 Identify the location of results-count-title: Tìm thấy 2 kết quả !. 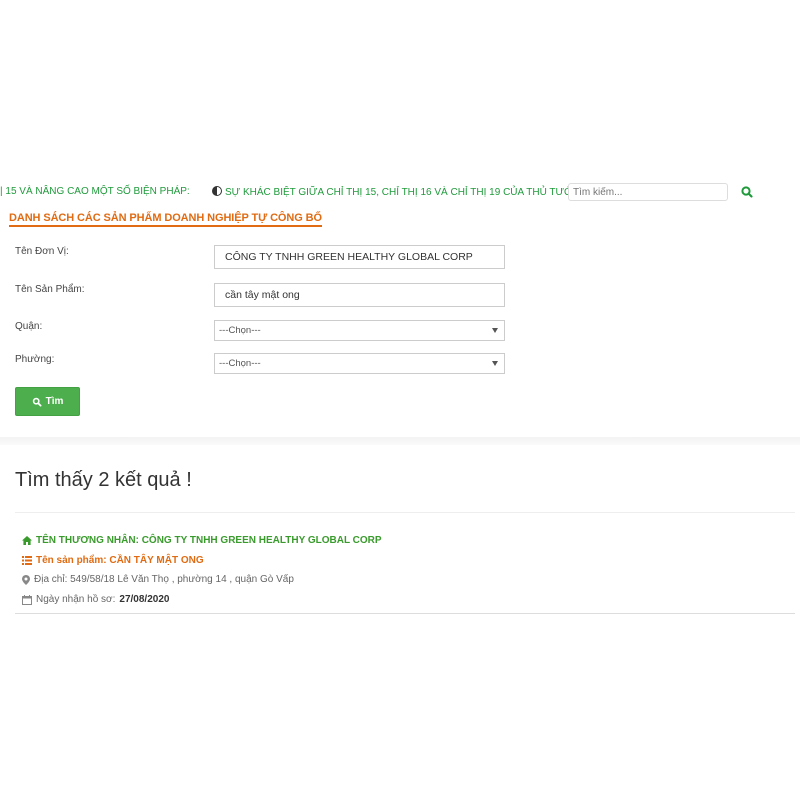
(103, 480).